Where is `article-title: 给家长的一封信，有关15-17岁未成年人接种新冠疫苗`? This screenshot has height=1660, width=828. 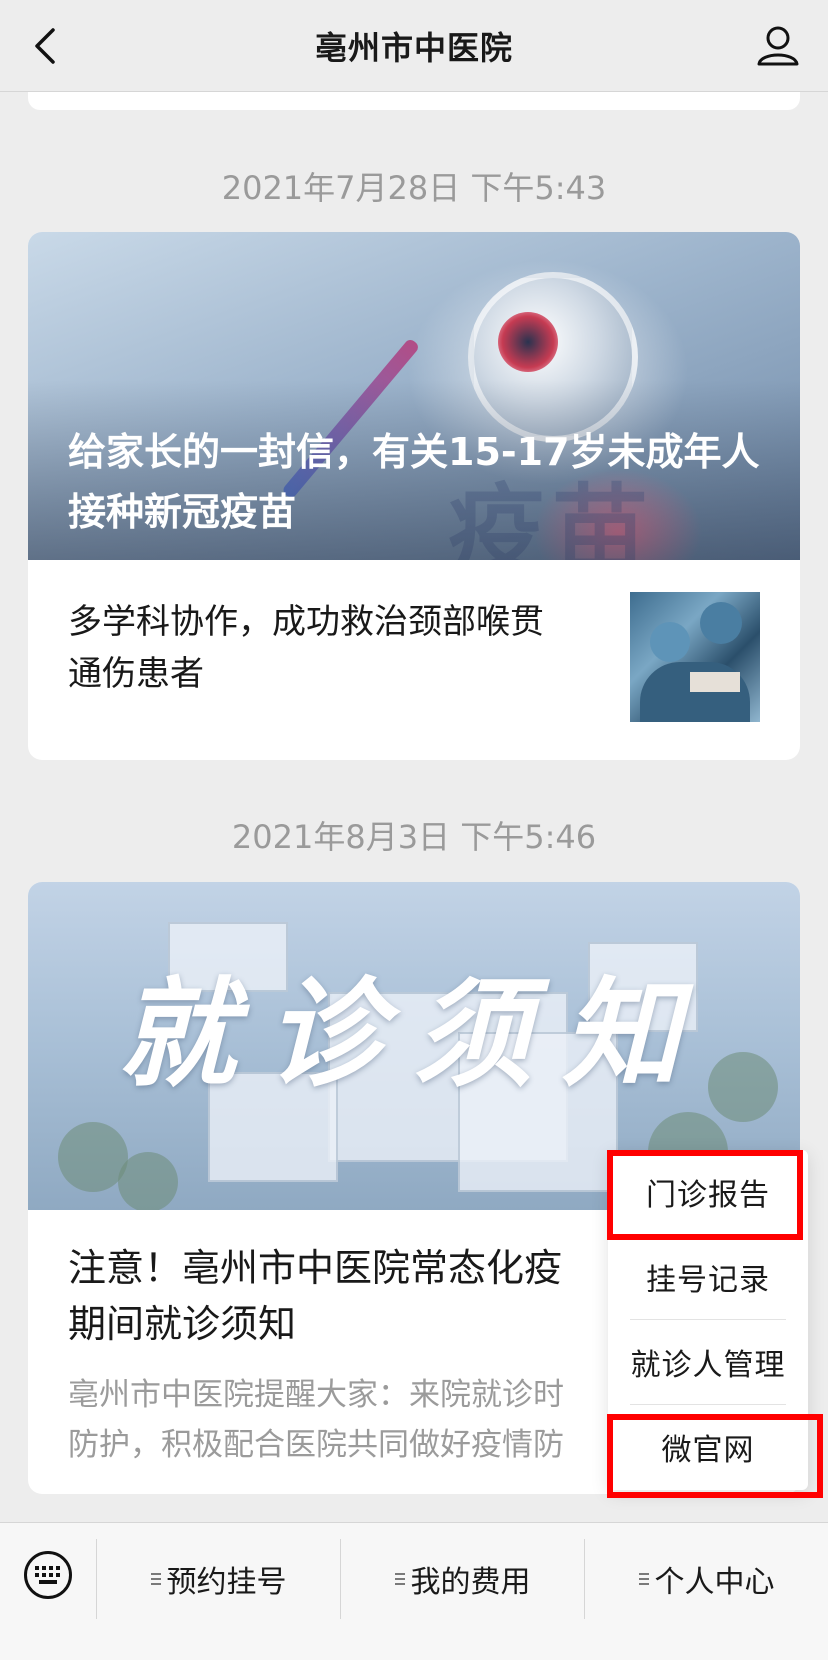
article-title: 给家长的一封信，有关15-17岁未成年人接种新冠疫苗 is located at coordinates (414, 482).